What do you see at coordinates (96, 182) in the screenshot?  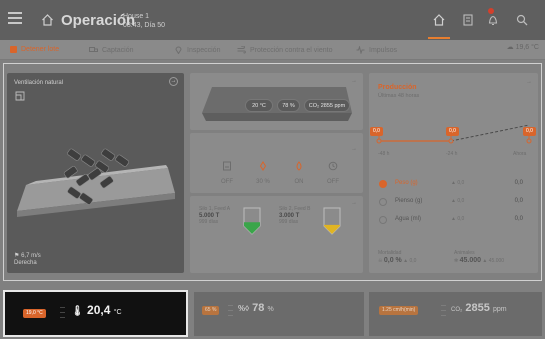 I see `barn-illustration` at bounding box center [96, 182].